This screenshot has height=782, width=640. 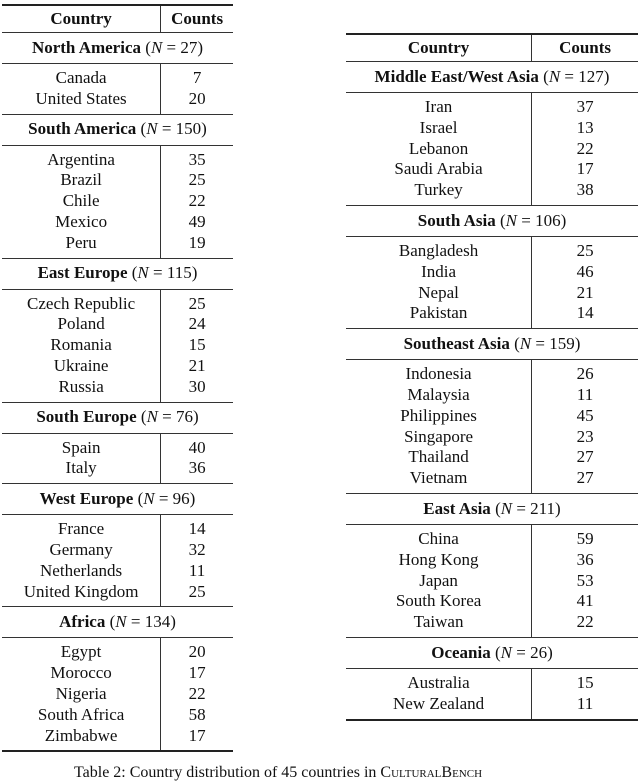 What do you see at coordinates (117, 245) in the screenshot?
I see `country-row: Peru 19` at bounding box center [117, 245].